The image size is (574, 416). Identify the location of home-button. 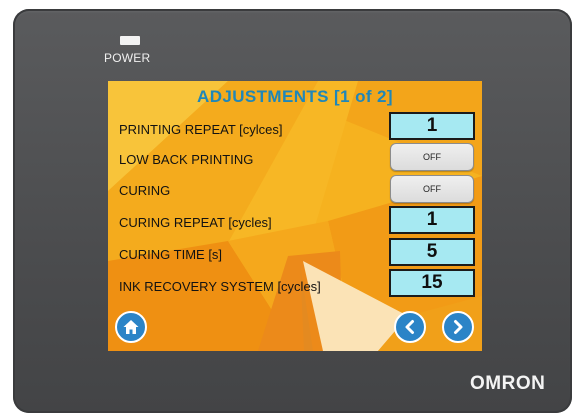
(131, 327).